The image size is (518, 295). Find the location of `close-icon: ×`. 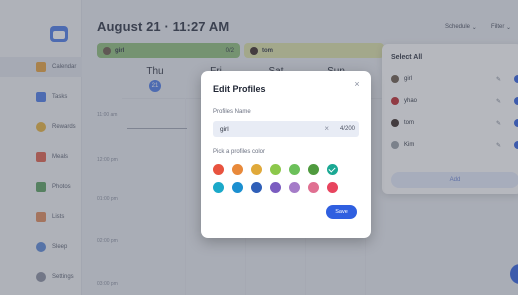

close-icon: × is located at coordinates (357, 84).